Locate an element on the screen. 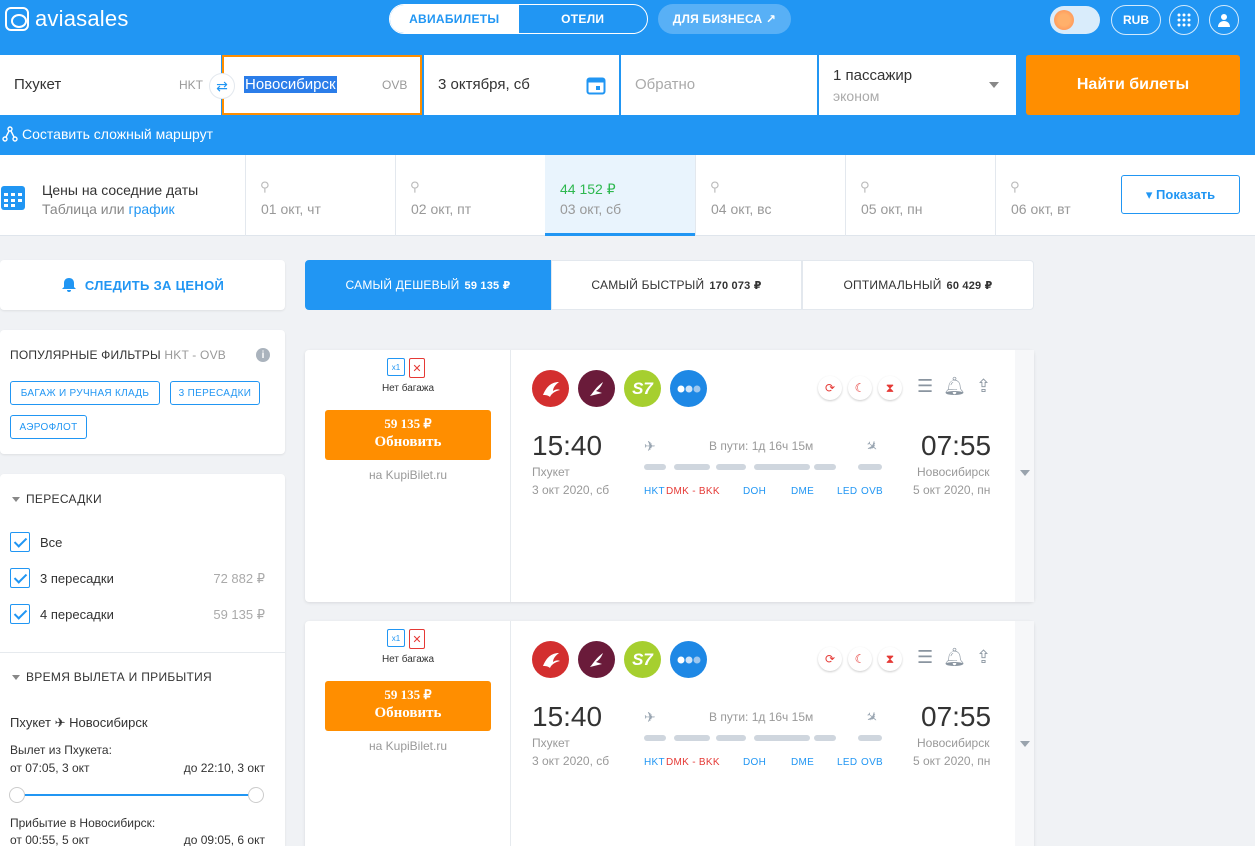 This screenshot has height=846, width=1255. more-airlines-icon is located at coordinates (688, 659).